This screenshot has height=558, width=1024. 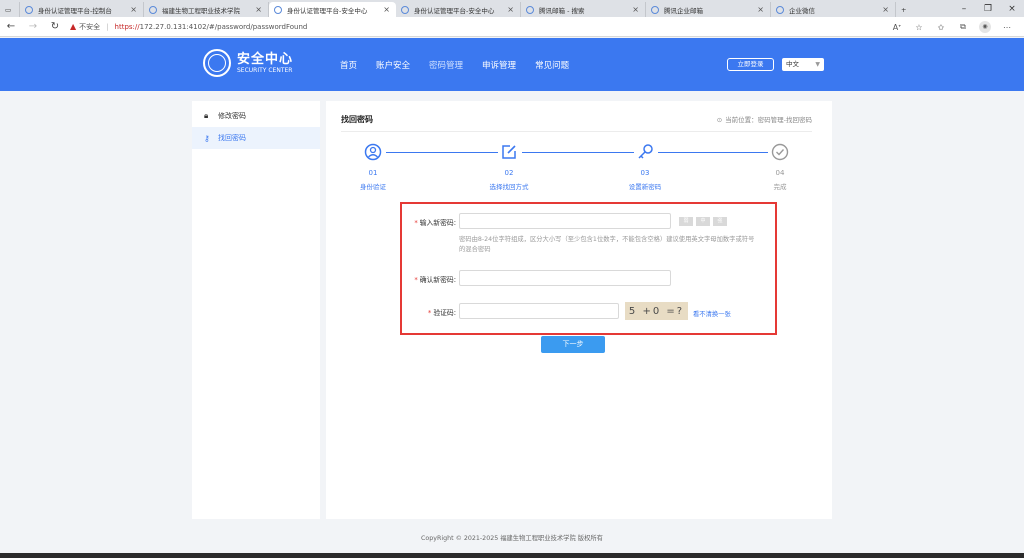 I want to click on location-pin-icon: ⊙, so click(x=719, y=120).